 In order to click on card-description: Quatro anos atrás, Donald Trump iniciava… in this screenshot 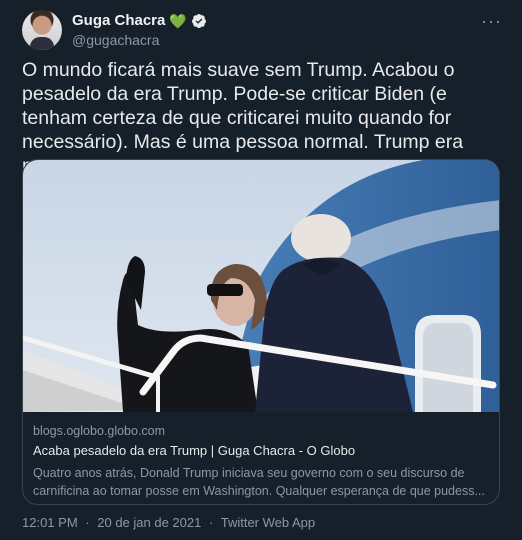, I will do `click(259, 482)`.